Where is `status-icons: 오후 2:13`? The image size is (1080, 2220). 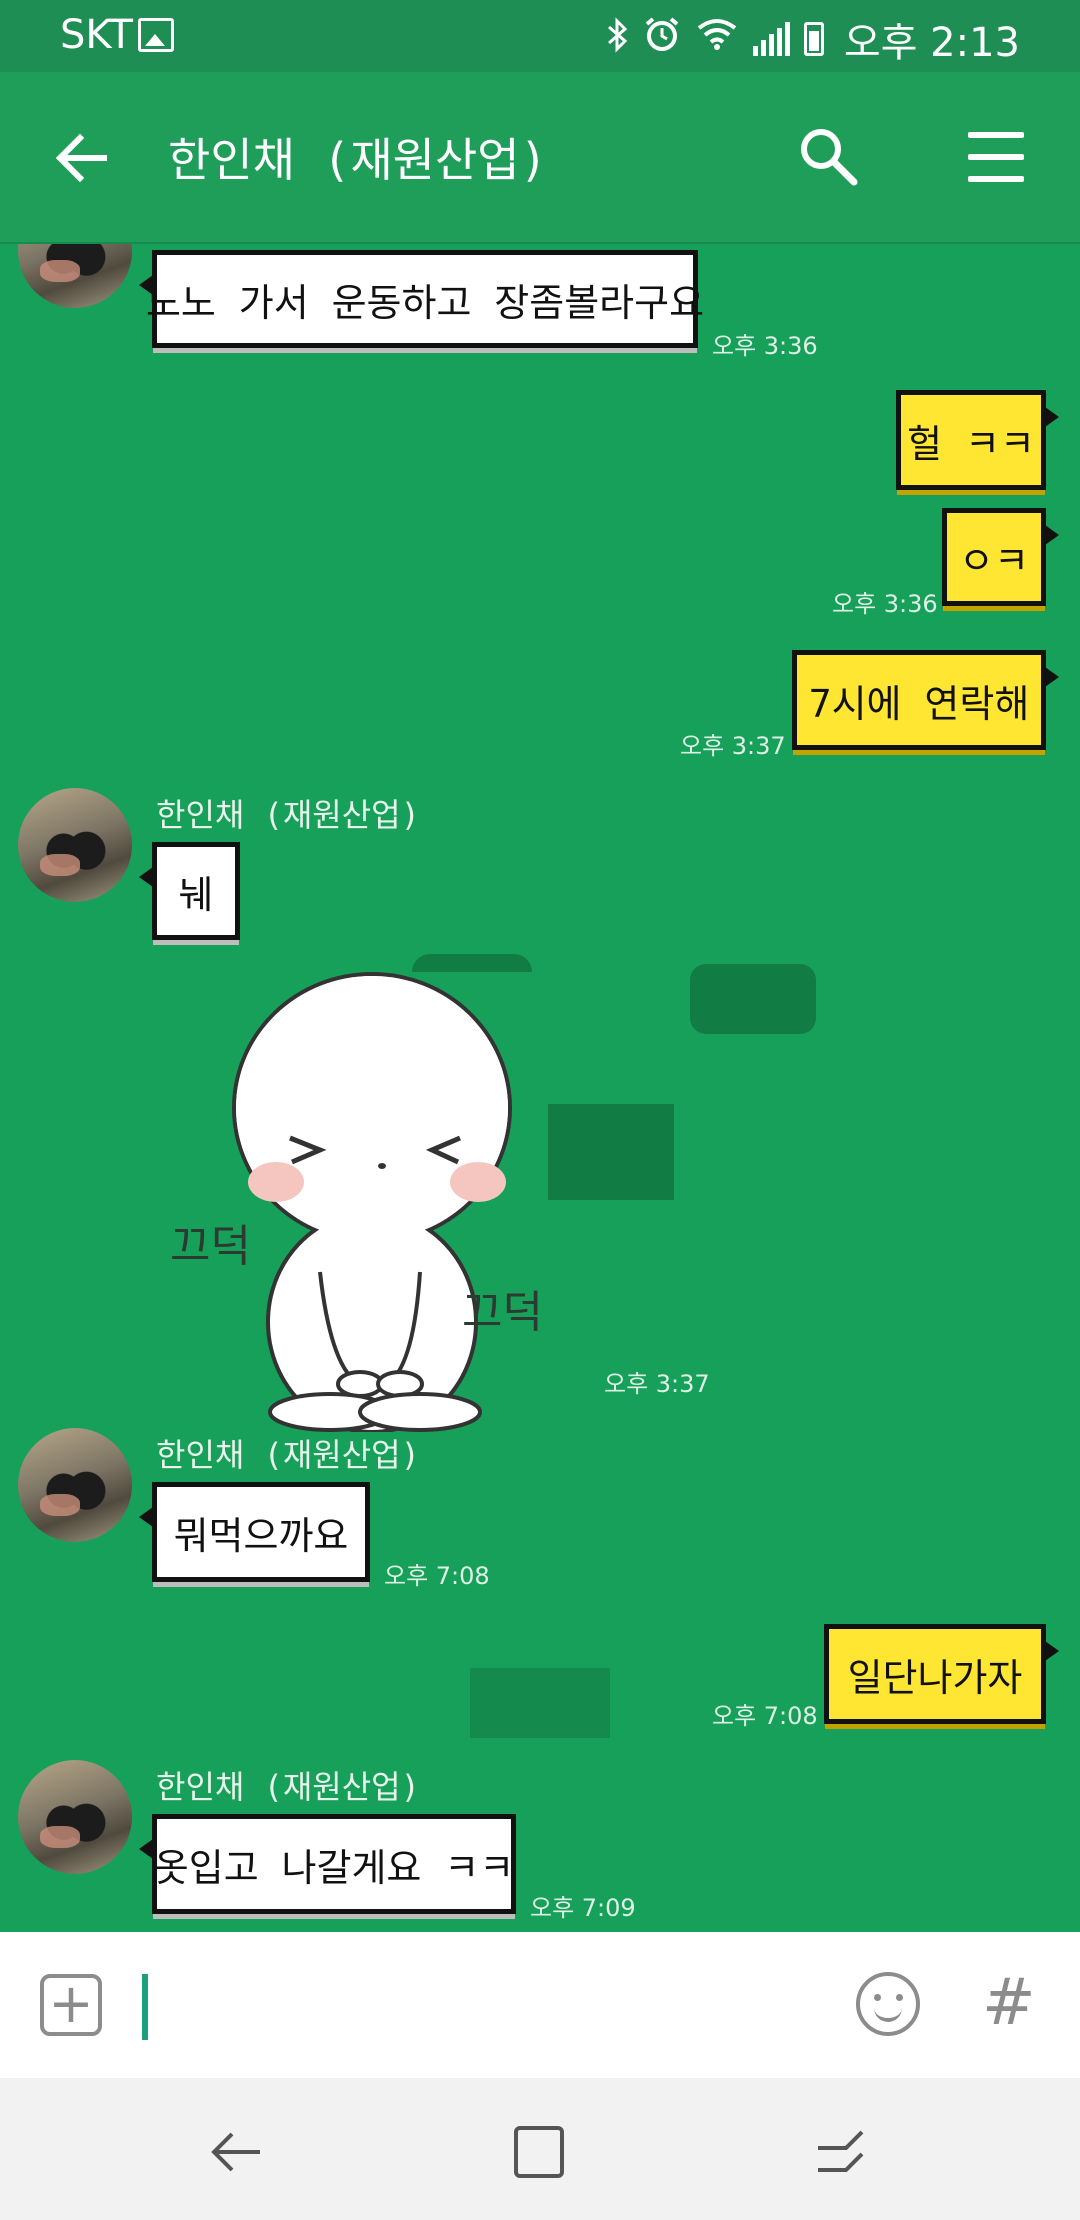
status-icons: 오후 2:13 is located at coordinates (813, 39).